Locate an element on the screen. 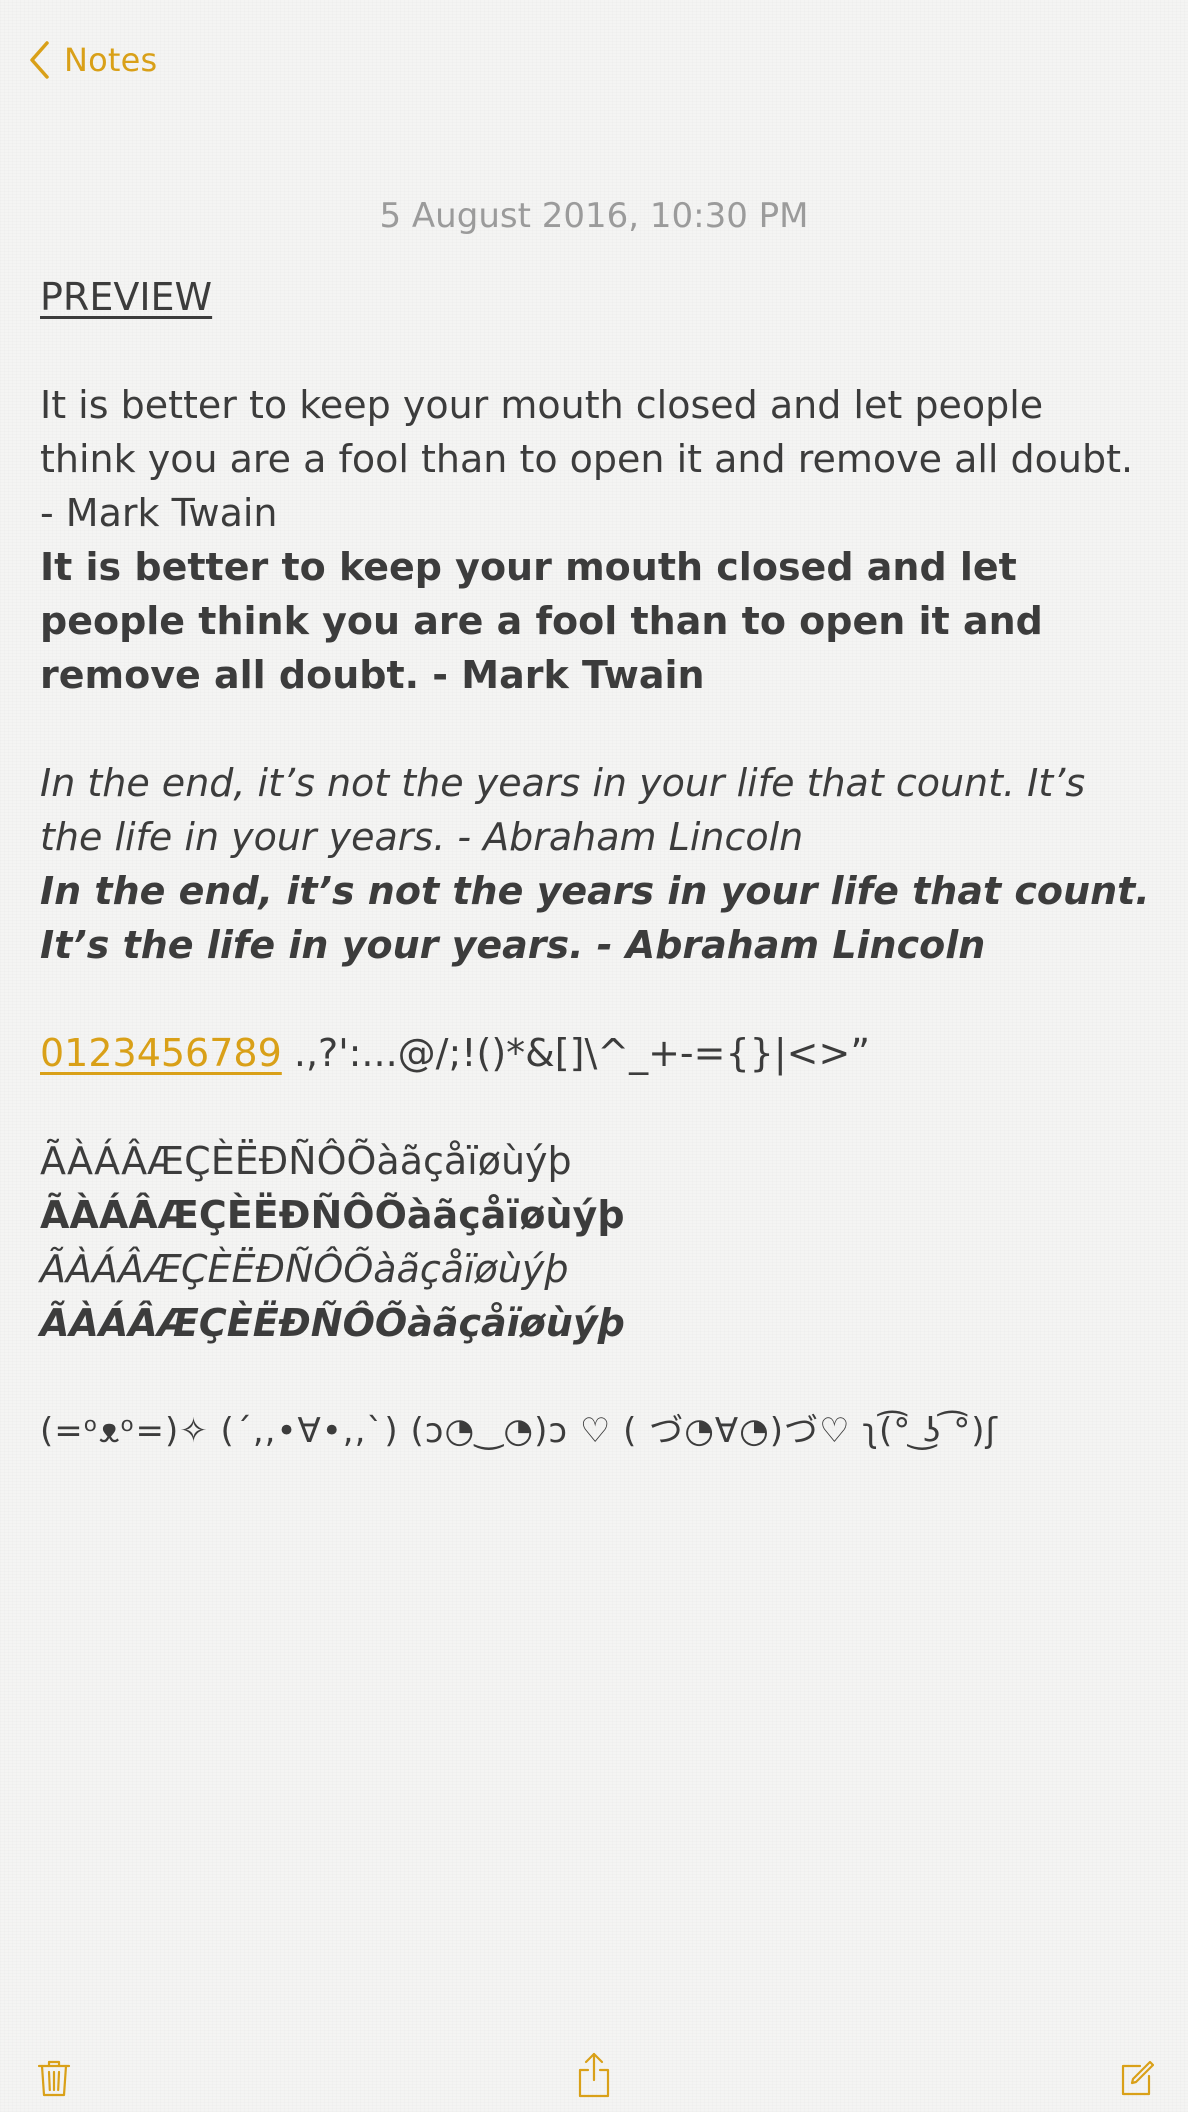 This screenshot has width=1188, height=2112. back-label: Notes is located at coordinates (111, 60).